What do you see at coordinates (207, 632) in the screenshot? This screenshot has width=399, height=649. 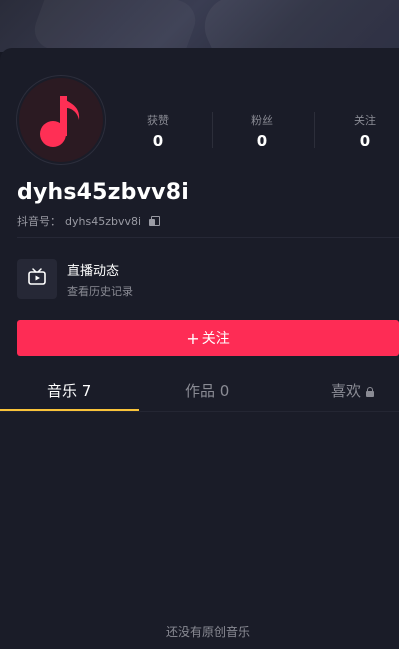 I see `empty-state-text: 还没有原创音乐` at bounding box center [207, 632].